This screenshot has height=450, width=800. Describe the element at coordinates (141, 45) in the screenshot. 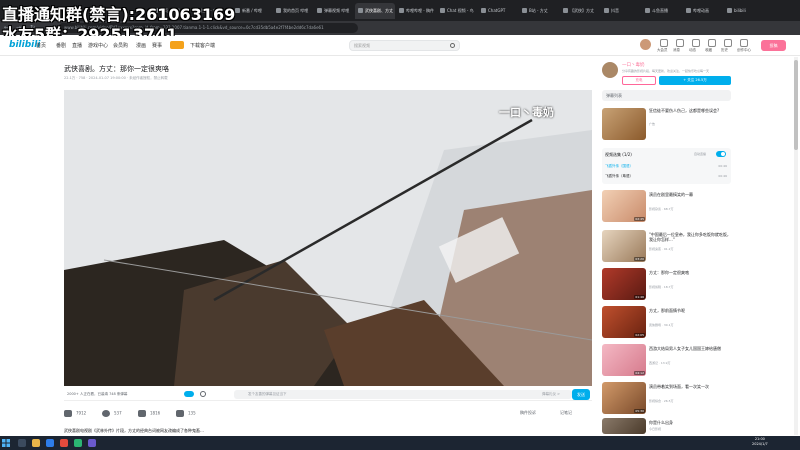

I see `nav-manga: 漫画` at that location.